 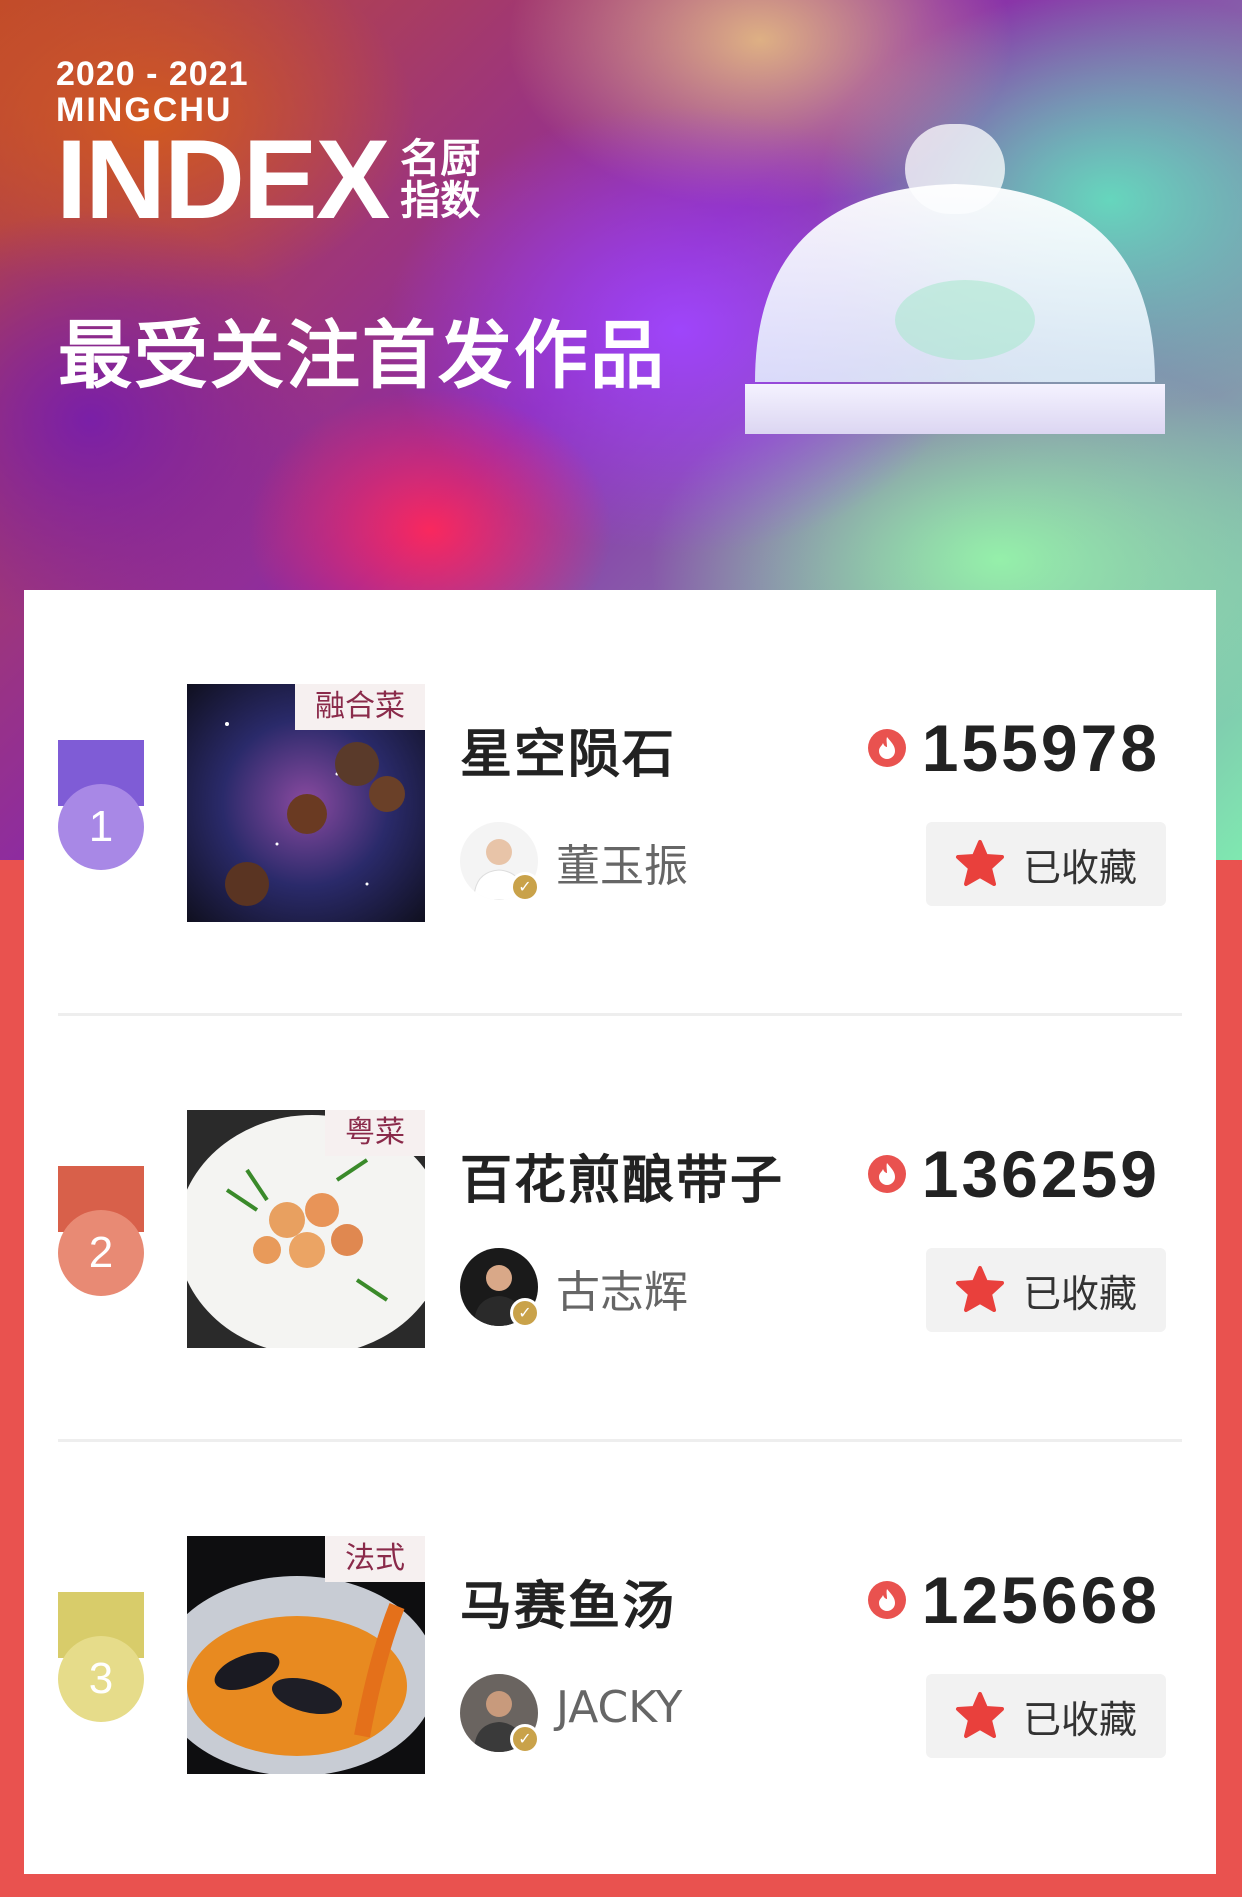 What do you see at coordinates (375, 1559) in the screenshot?
I see `cuisine-tag: 法式` at bounding box center [375, 1559].